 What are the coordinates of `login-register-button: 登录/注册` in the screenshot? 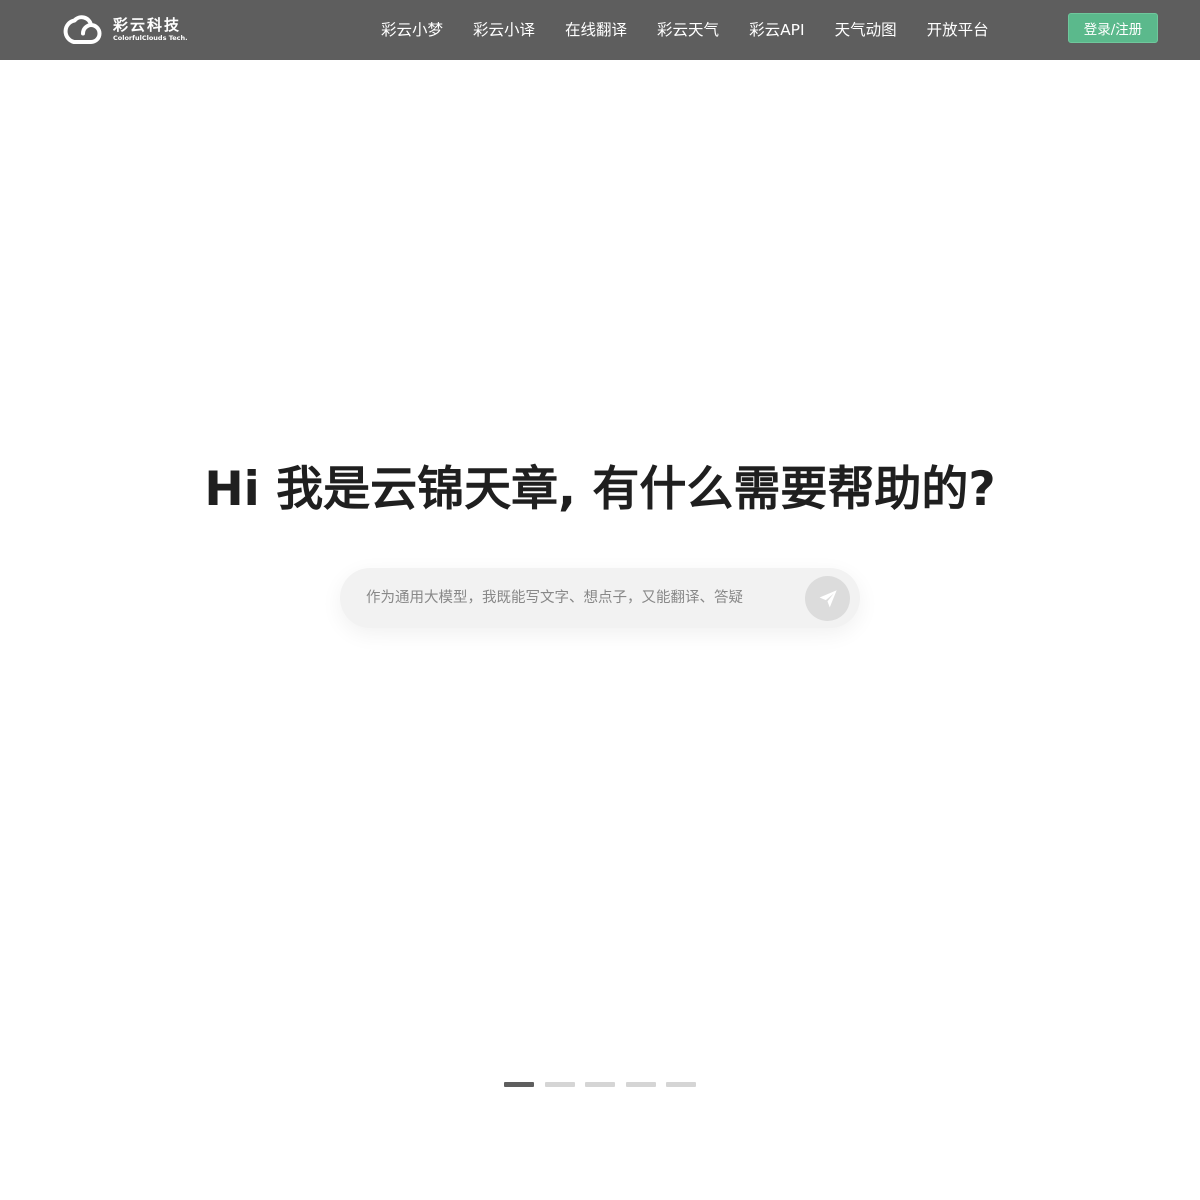 It's located at (1113, 28).